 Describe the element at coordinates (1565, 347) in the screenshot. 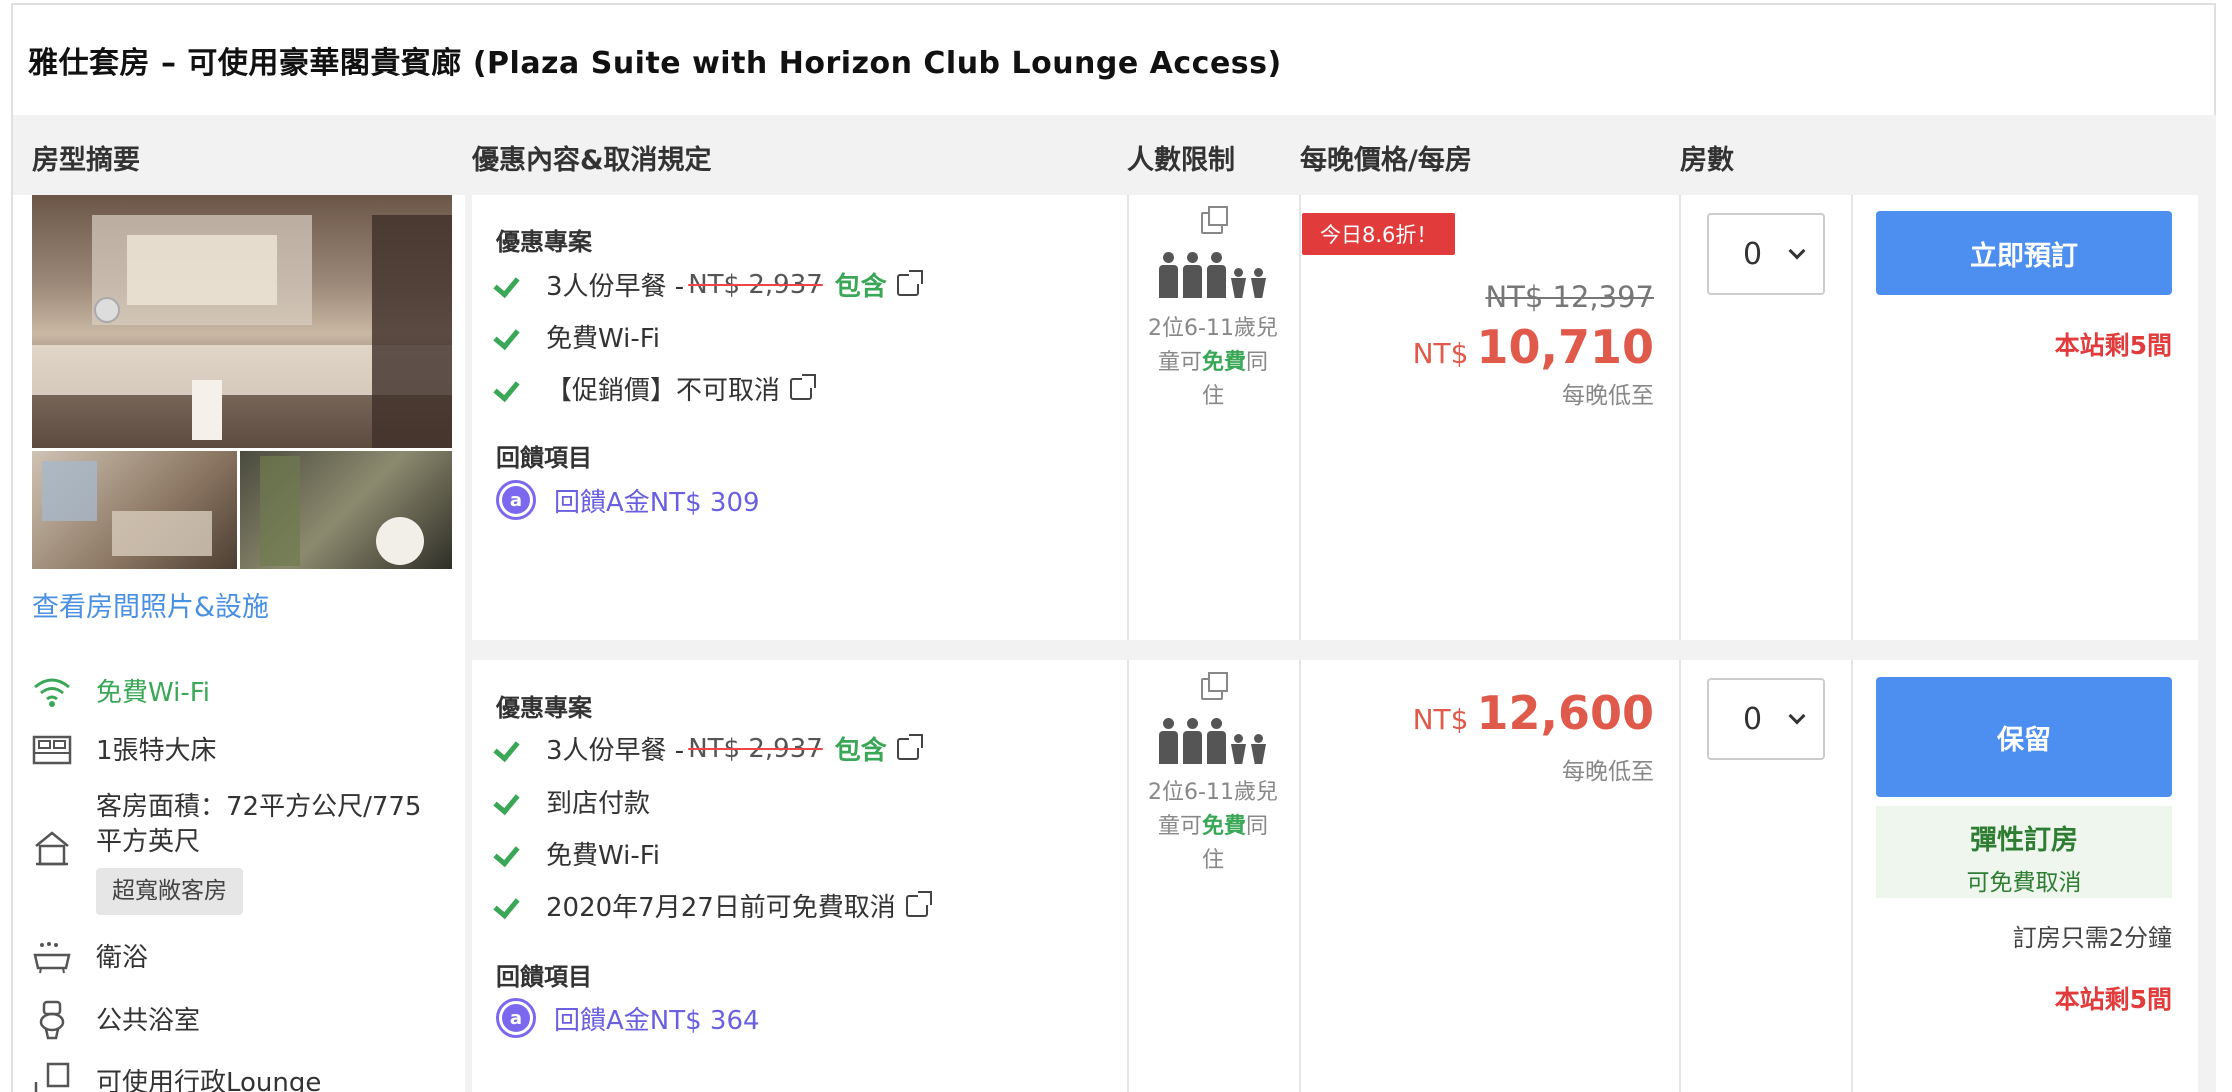

I see `price-amount: 10,710` at that location.